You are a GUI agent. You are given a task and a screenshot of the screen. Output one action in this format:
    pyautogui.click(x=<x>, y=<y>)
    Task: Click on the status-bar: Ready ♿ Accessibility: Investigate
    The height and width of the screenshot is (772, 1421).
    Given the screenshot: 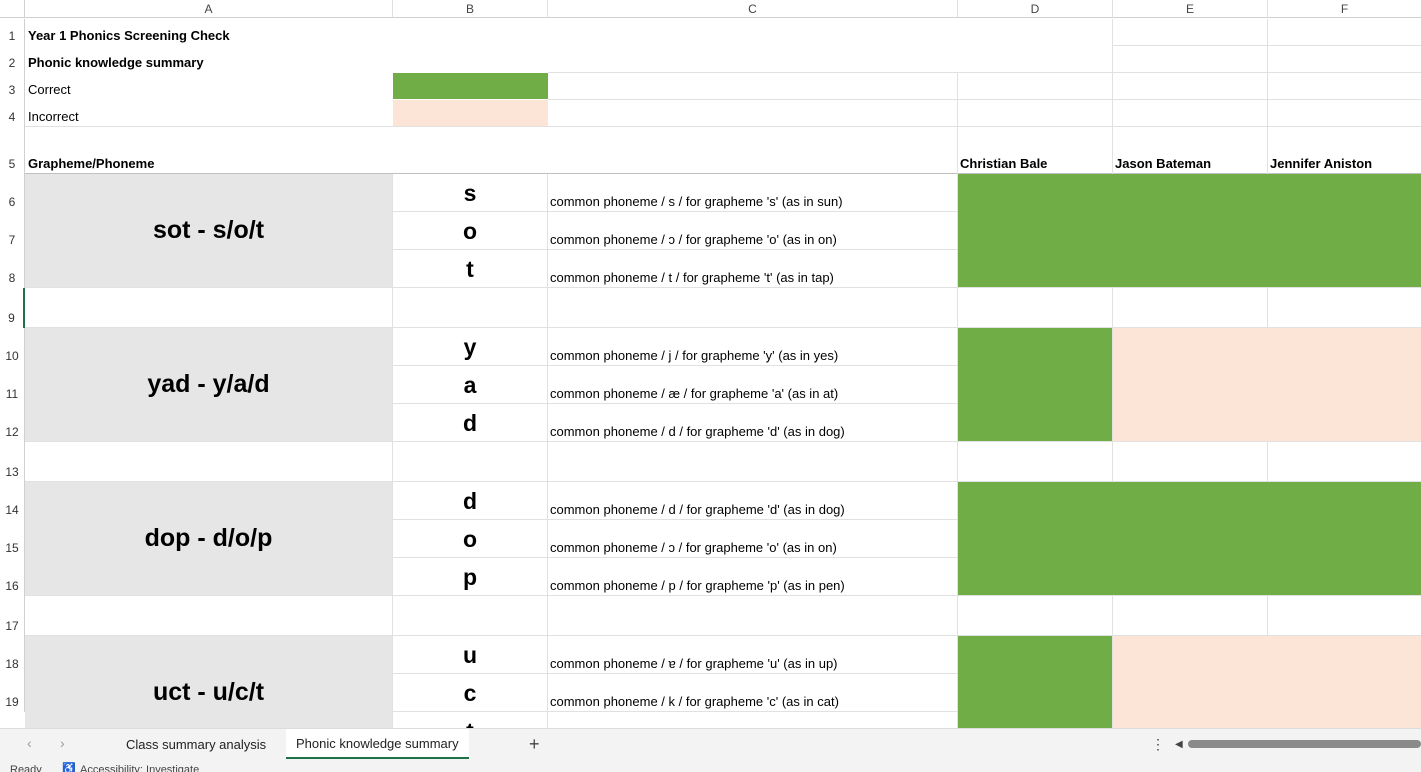 What is the action you would take?
    pyautogui.click(x=710, y=766)
    